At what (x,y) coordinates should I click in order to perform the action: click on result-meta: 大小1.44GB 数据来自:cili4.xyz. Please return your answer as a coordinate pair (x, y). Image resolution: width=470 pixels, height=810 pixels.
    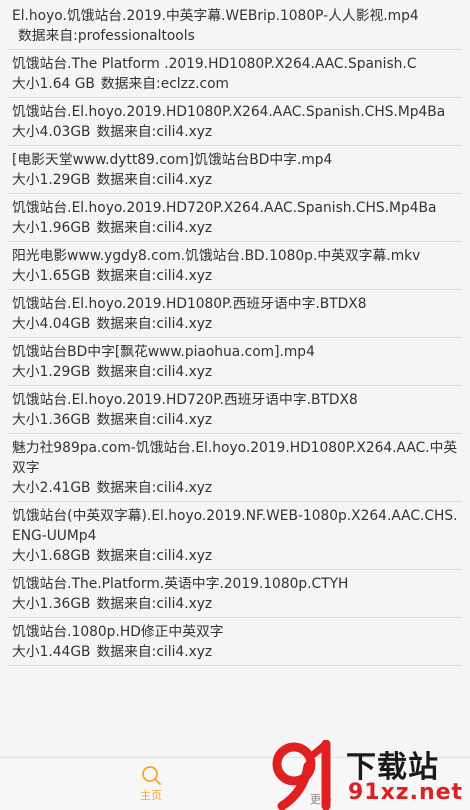
    Looking at the image, I should click on (235, 652).